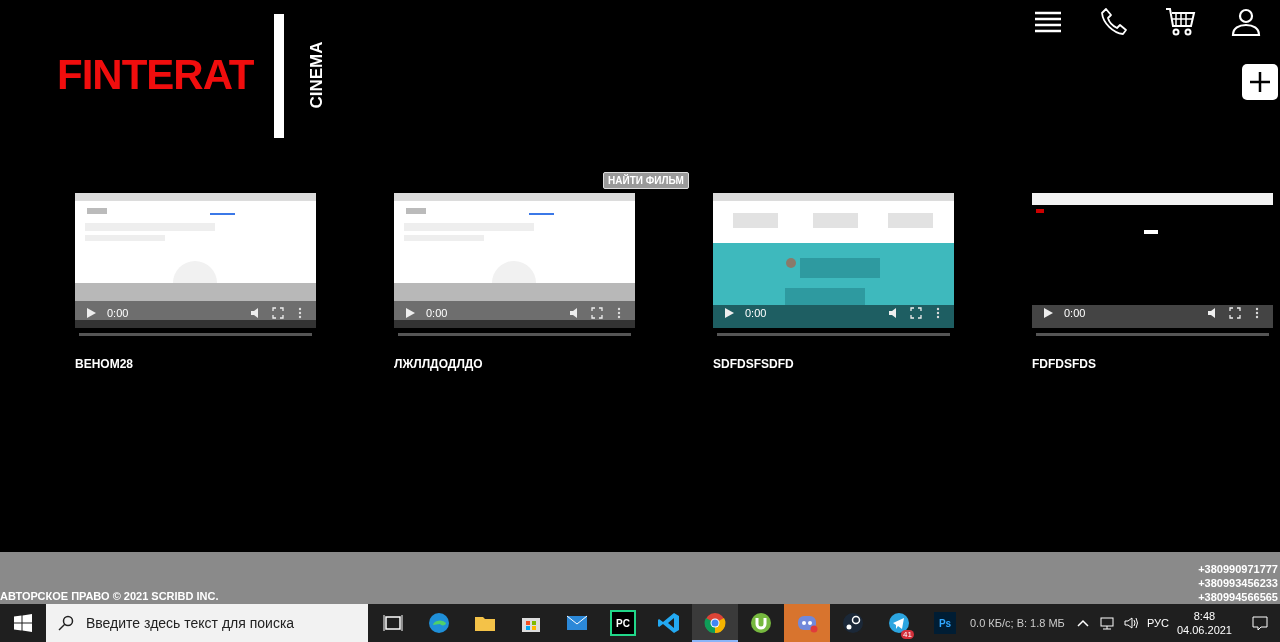 The image size is (1280, 642). I want to click on ide-icon: PC, so click(623, 623).